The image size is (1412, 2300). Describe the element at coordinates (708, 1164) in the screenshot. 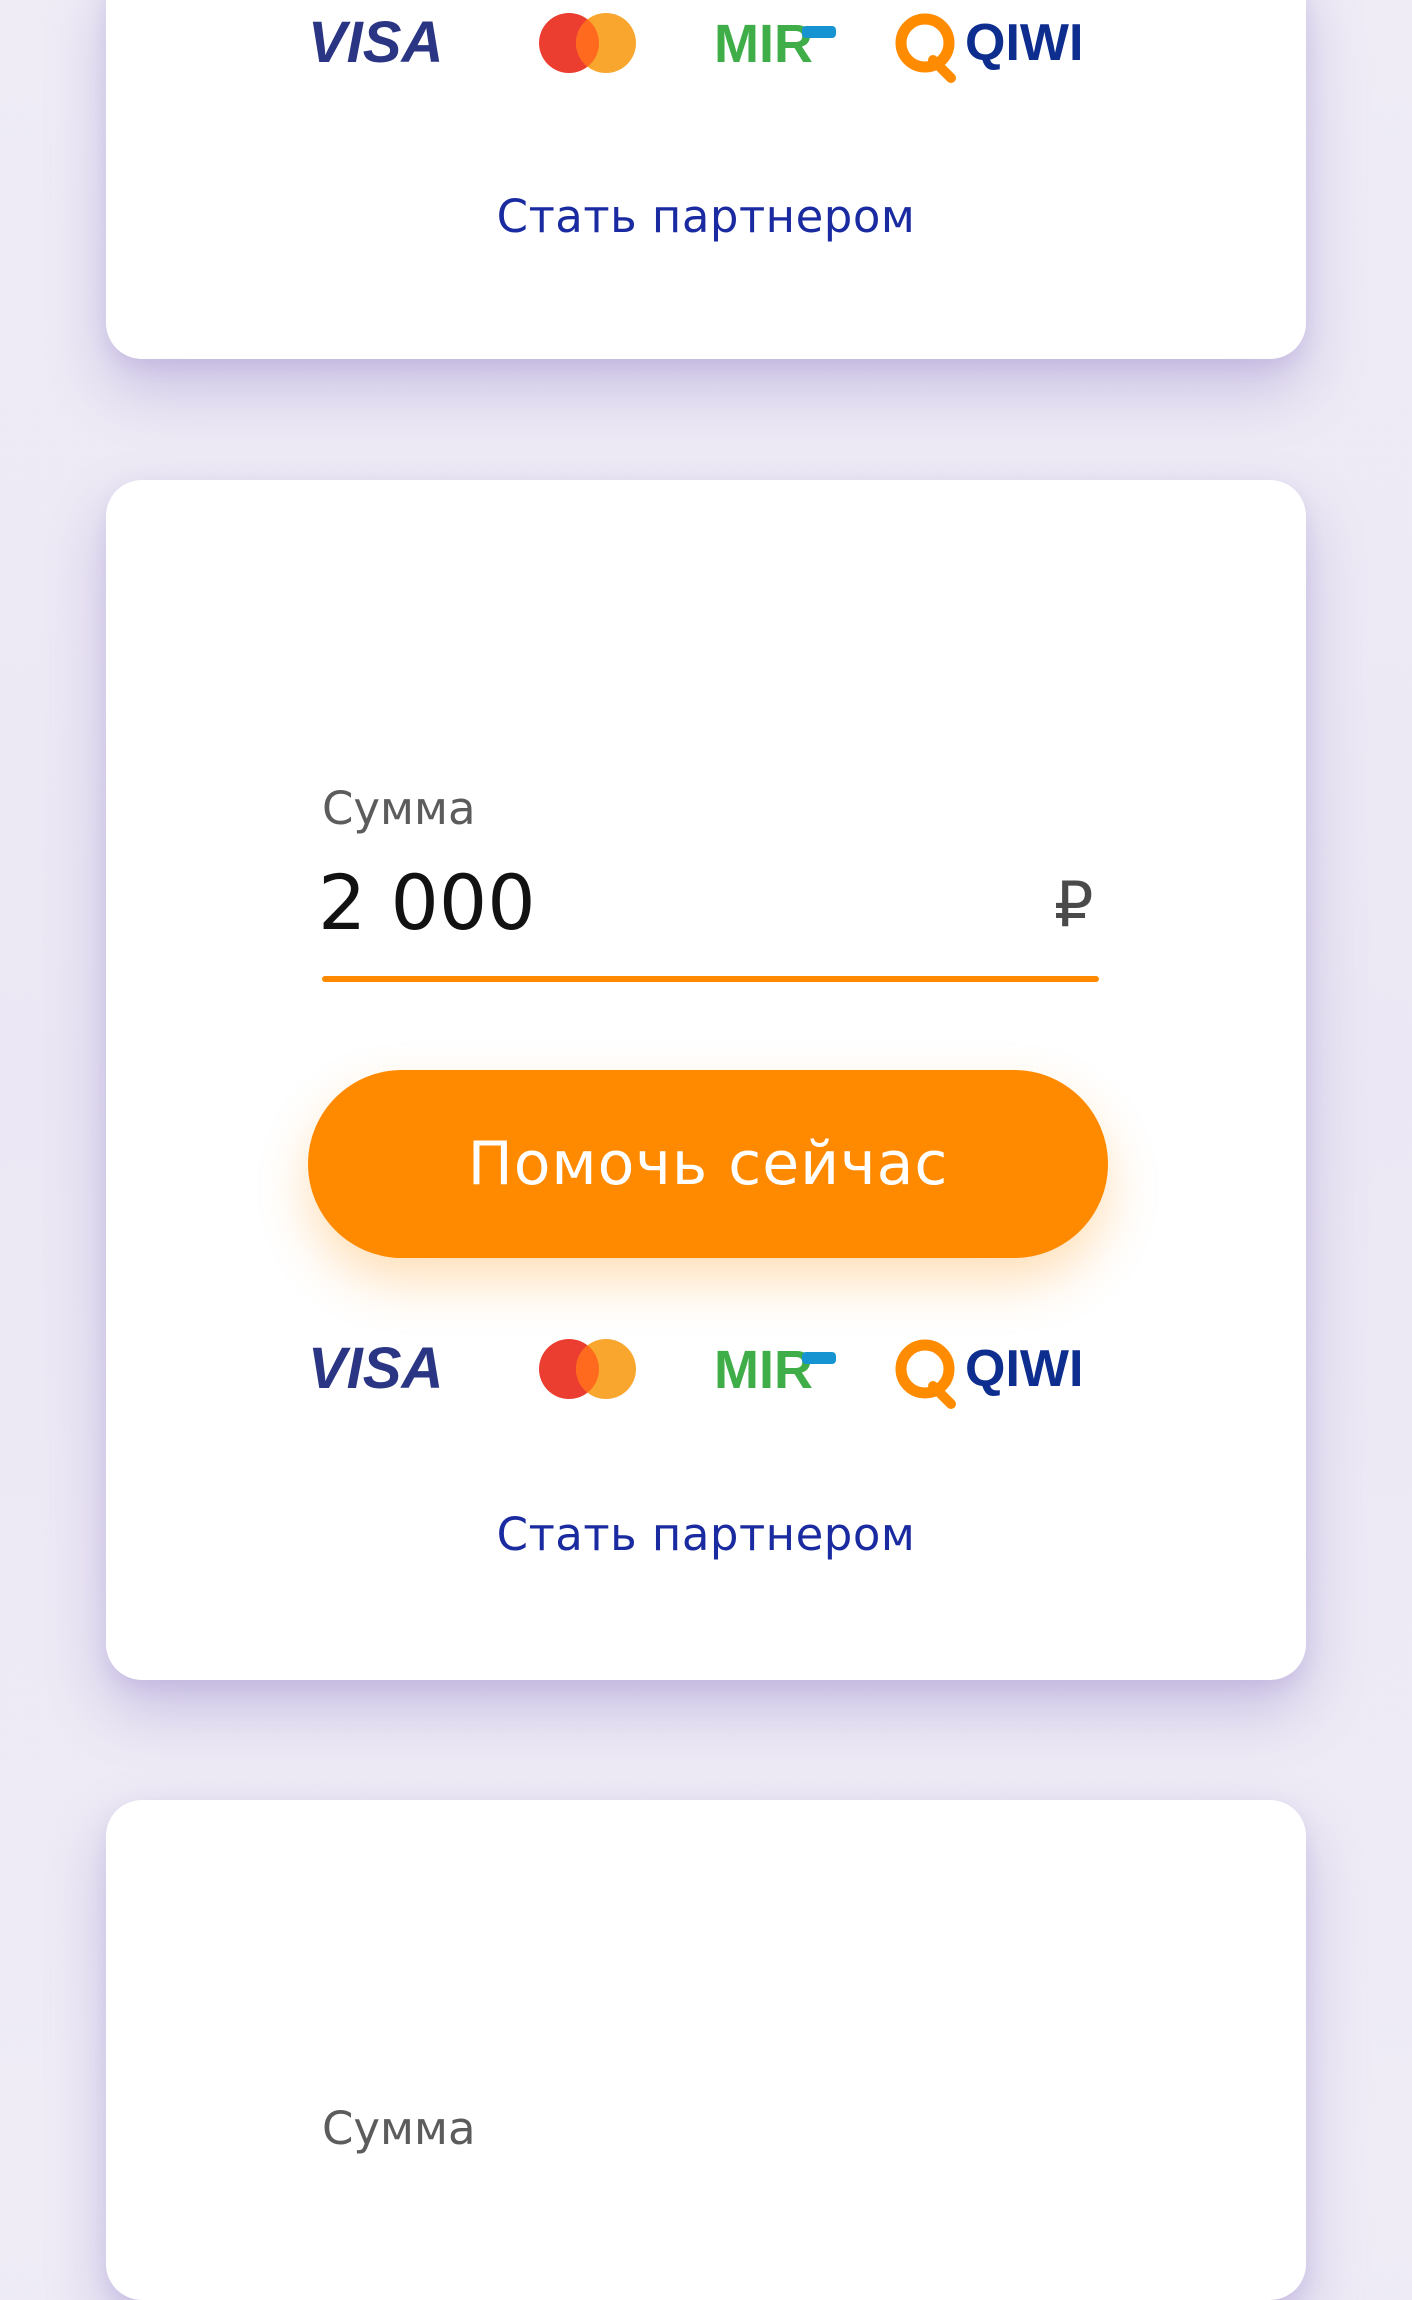

I see `help-now-button: Помочь сейчас` at that location.